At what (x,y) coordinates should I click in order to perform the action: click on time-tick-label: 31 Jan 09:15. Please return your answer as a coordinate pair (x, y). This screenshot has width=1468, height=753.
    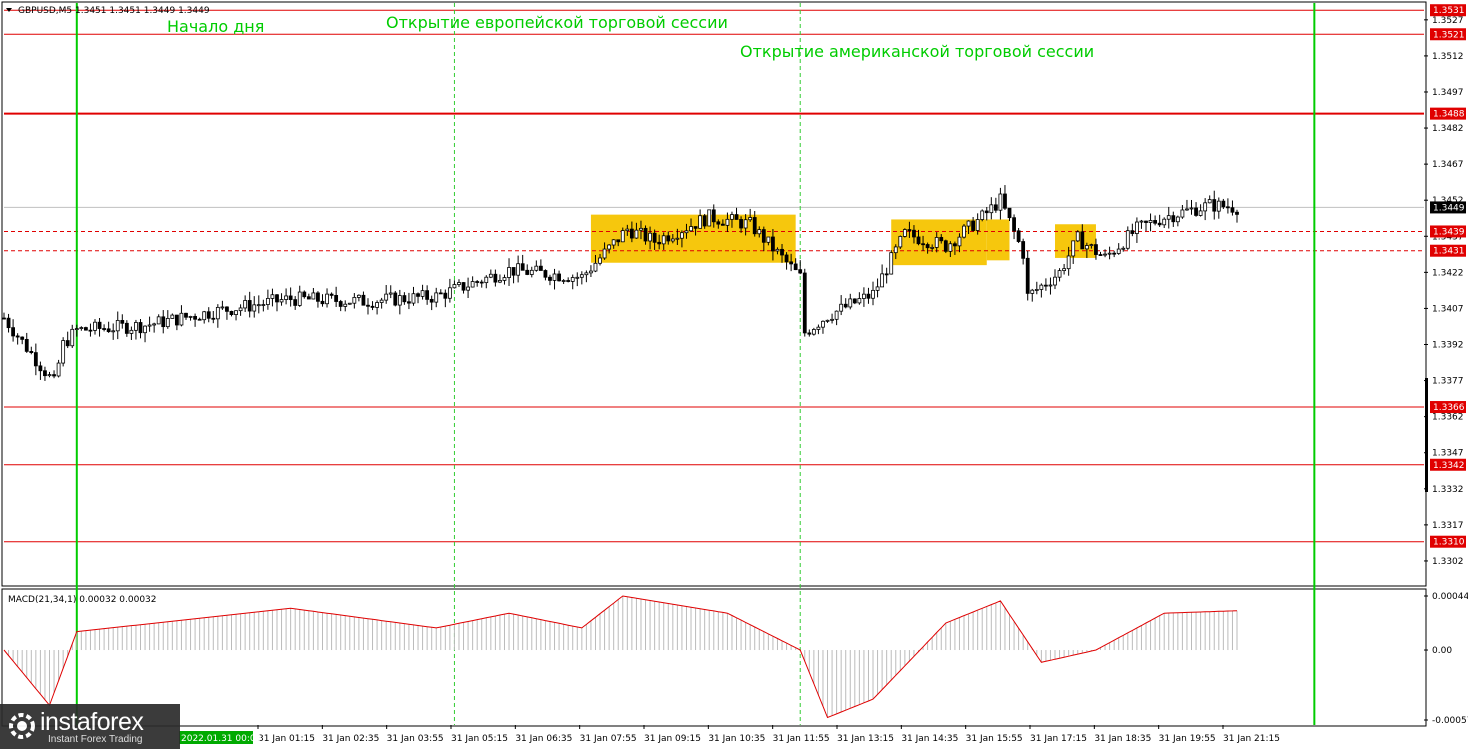
    Looking at the image, I should click on (672, 739).